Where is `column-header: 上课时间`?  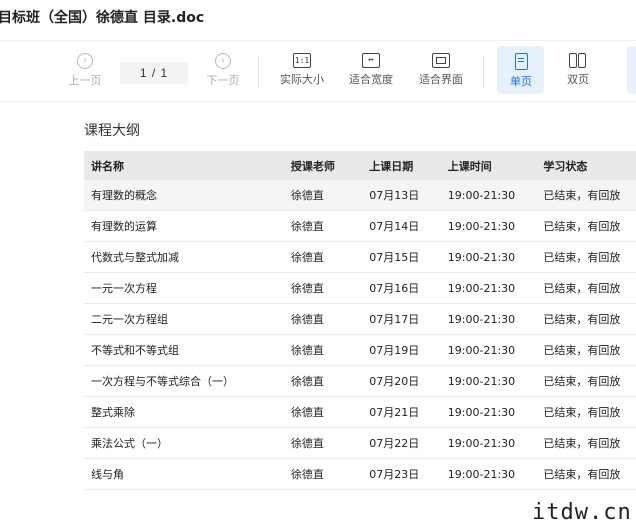 column-header: 上课时间 is located at coordinates (488, 165).